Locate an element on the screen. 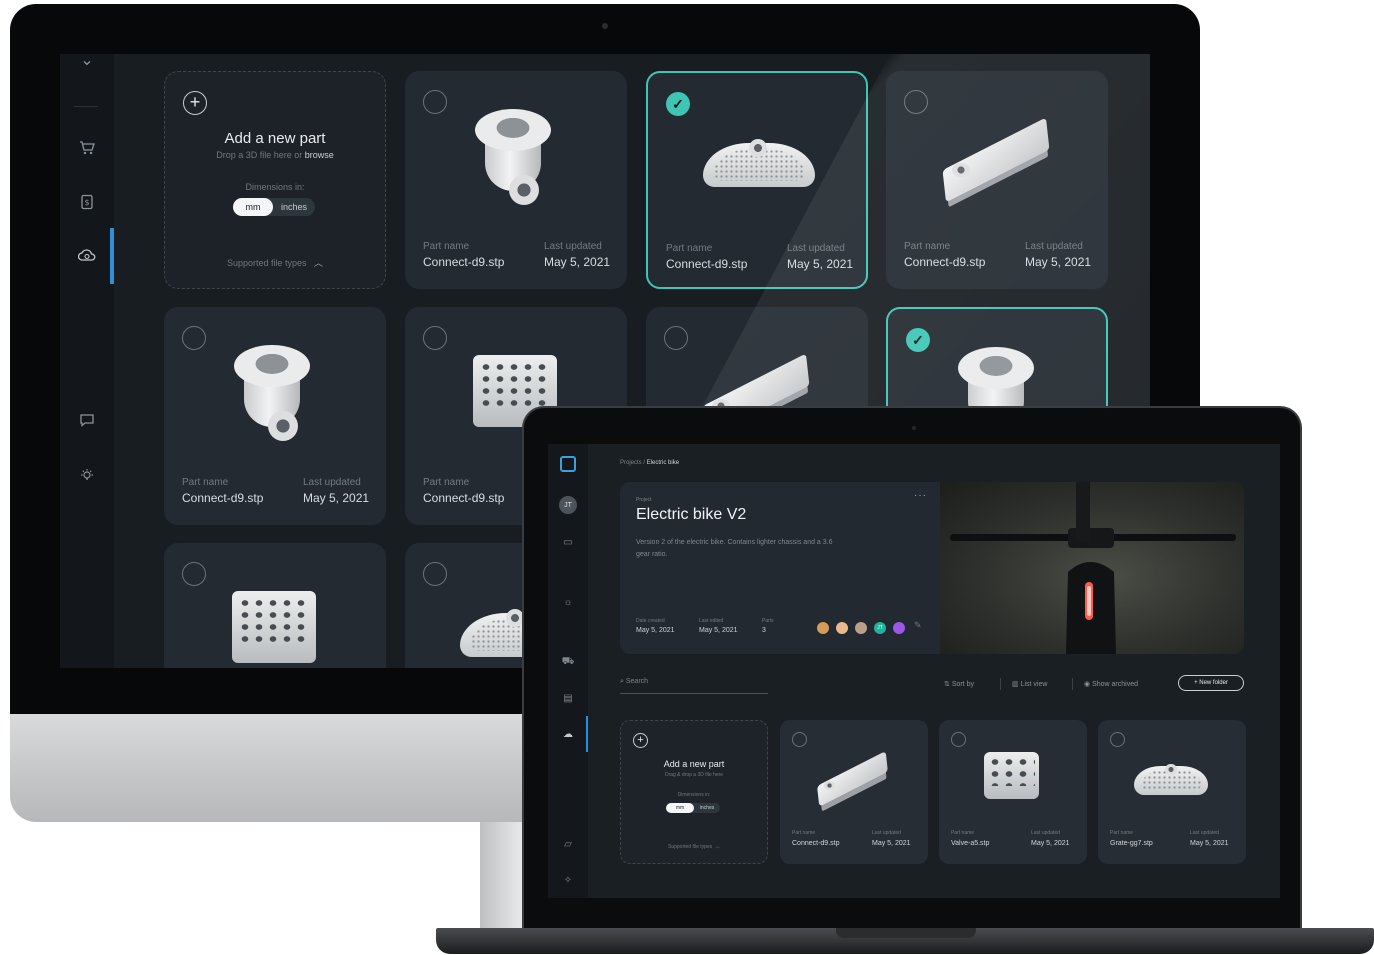  laptop-camera is located at coordinates (914, 428).